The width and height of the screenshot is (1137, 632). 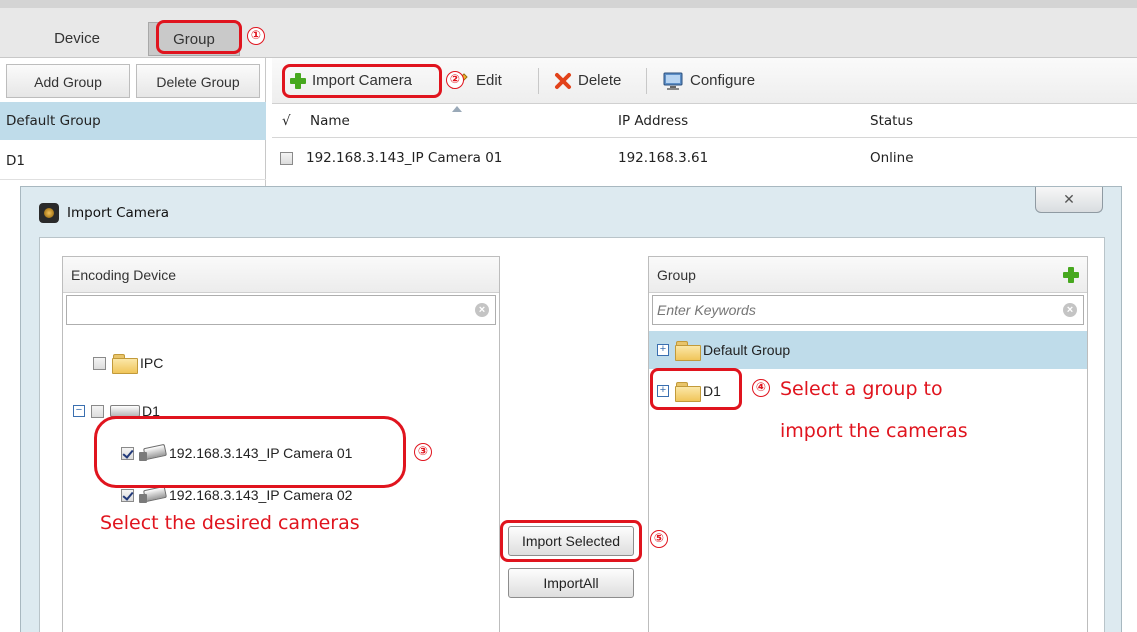 What do you see at coordinates (77, 39) in the screenshot?
I see `tab-device: Device` at bounding box center [77, 39].